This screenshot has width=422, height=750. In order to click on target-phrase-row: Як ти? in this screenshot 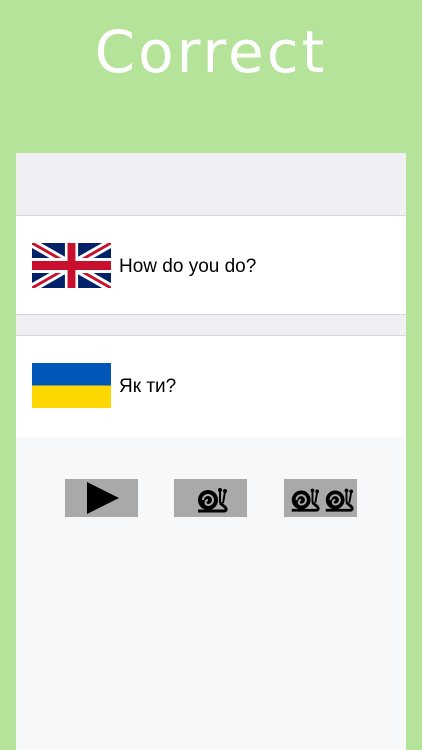, I will do `click(211, 386)`.